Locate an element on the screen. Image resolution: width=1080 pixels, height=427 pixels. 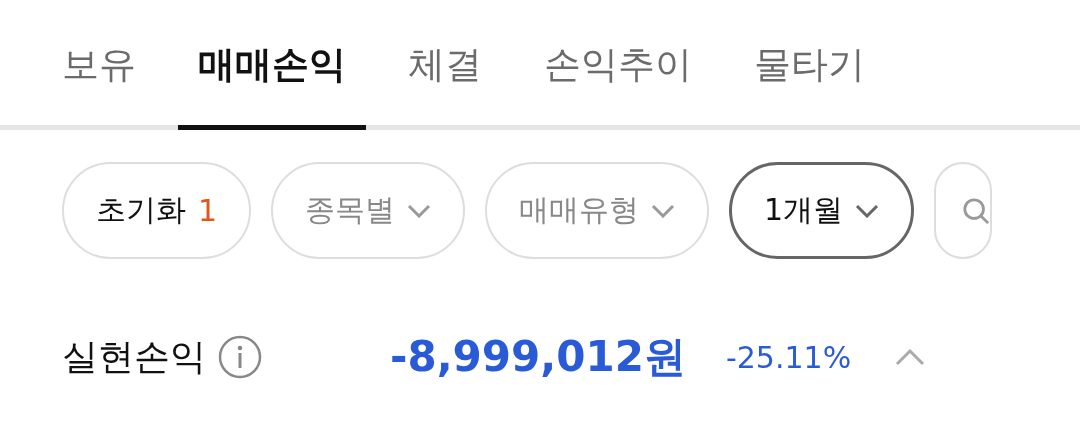
tab: 물타기 is located at coordinates (809, 67).